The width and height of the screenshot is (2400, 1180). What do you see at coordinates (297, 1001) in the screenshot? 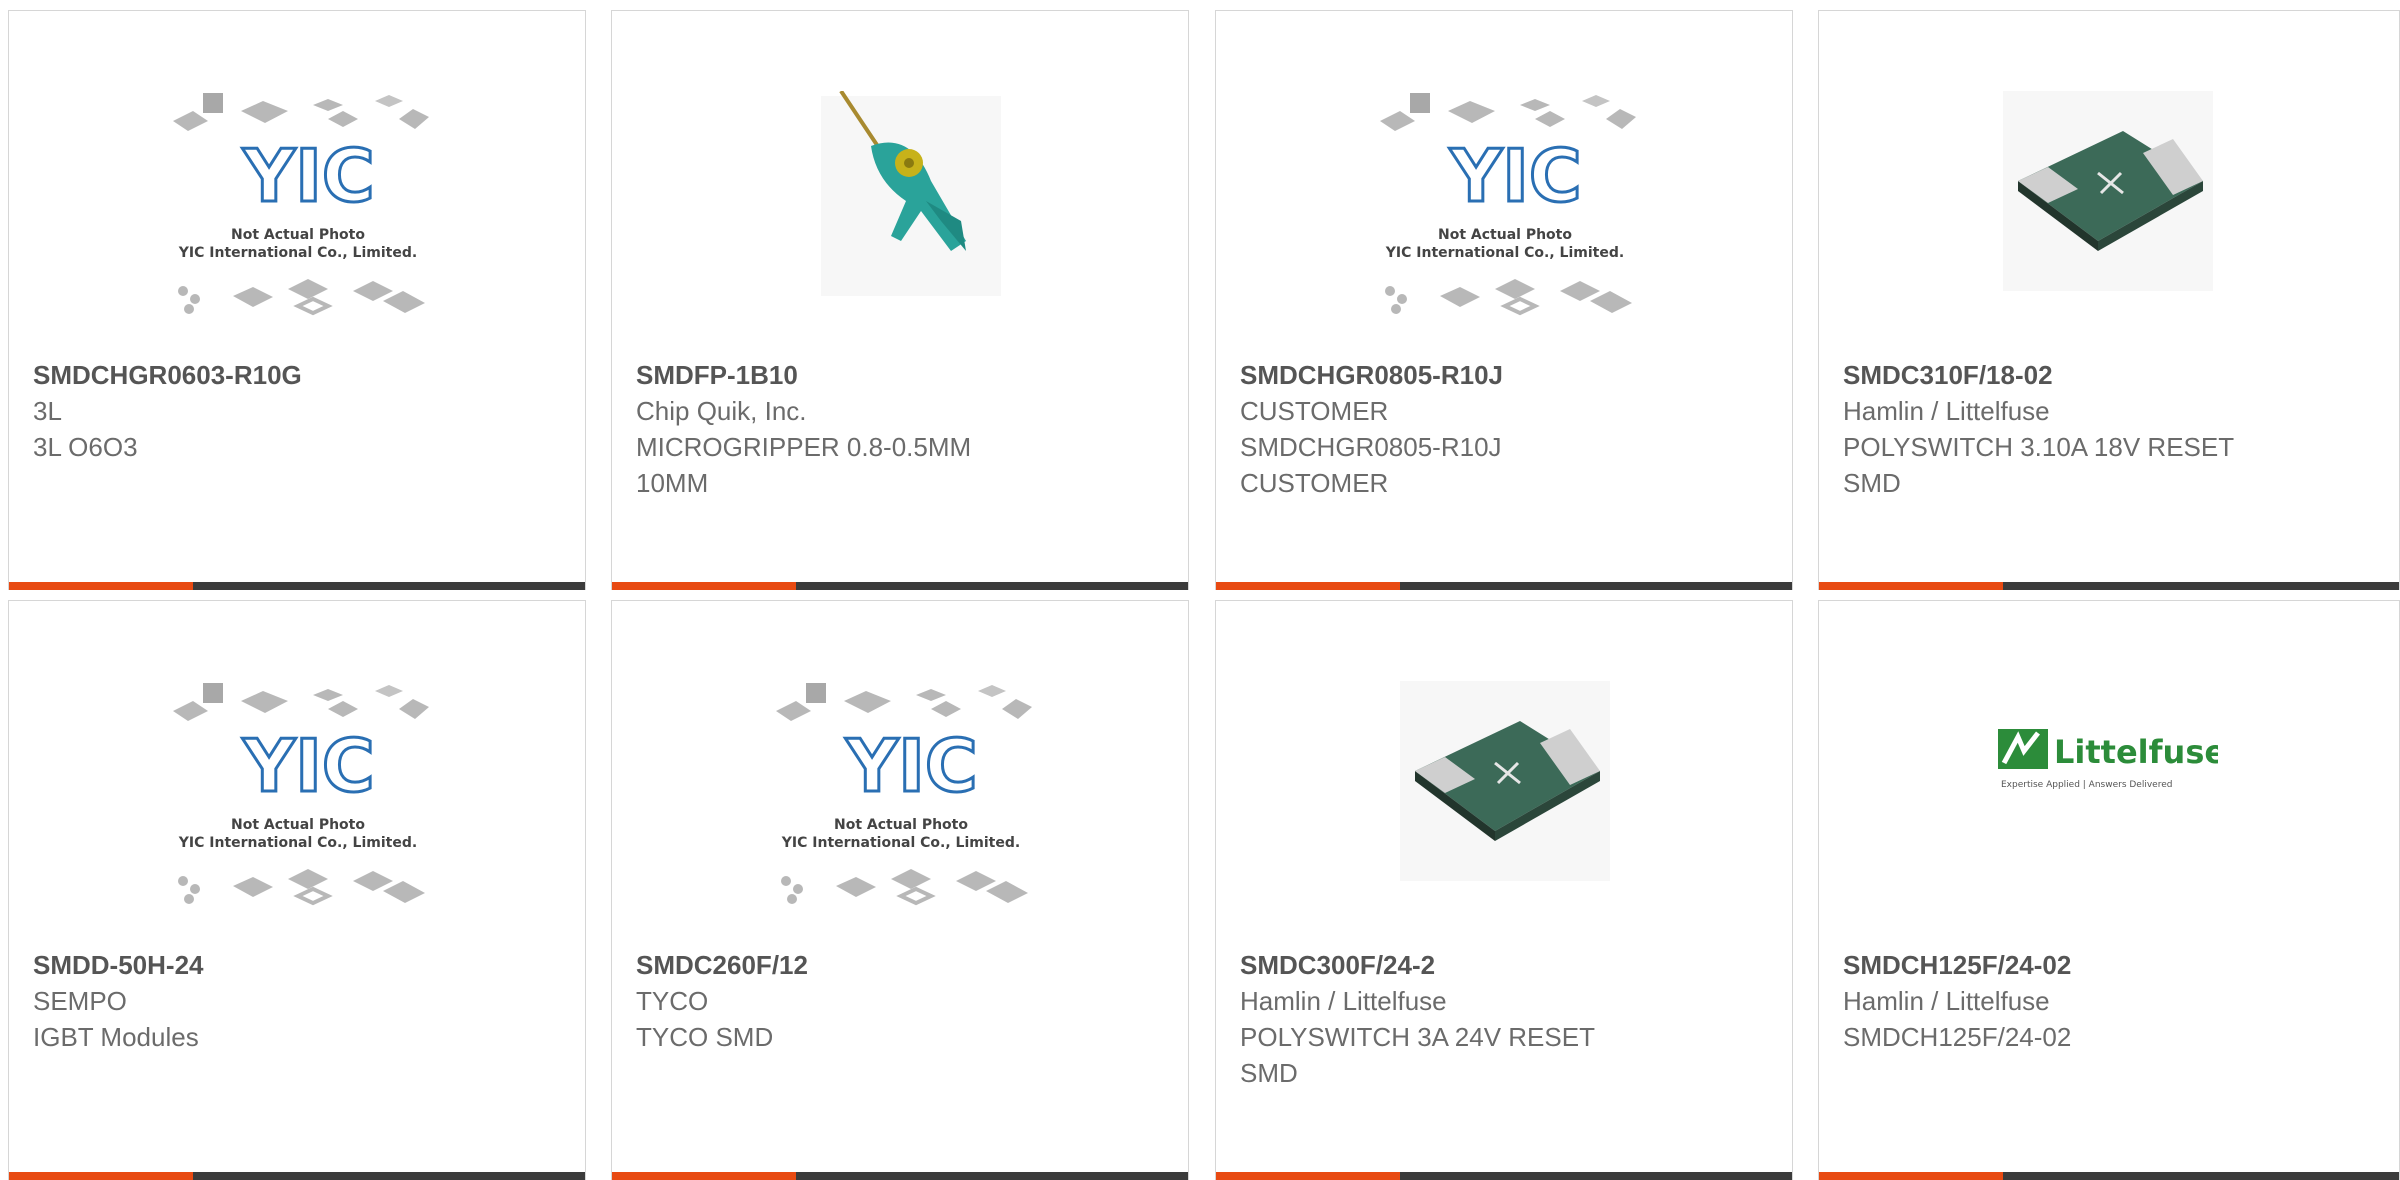
I see `product-info: SMDD-50H-24 SEMPO IGBT Modules` at bounding box center [297, 1001].